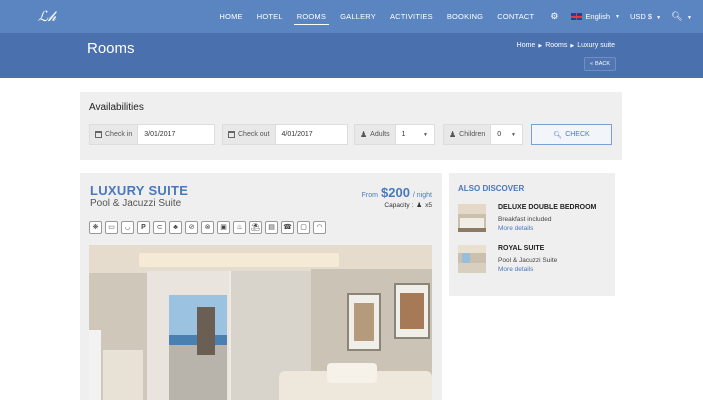 This screenshot has height=400, width=703. Describe the element at coordinates (428, 205) in the screenshot. I see `capacity-value: x5` at that location.